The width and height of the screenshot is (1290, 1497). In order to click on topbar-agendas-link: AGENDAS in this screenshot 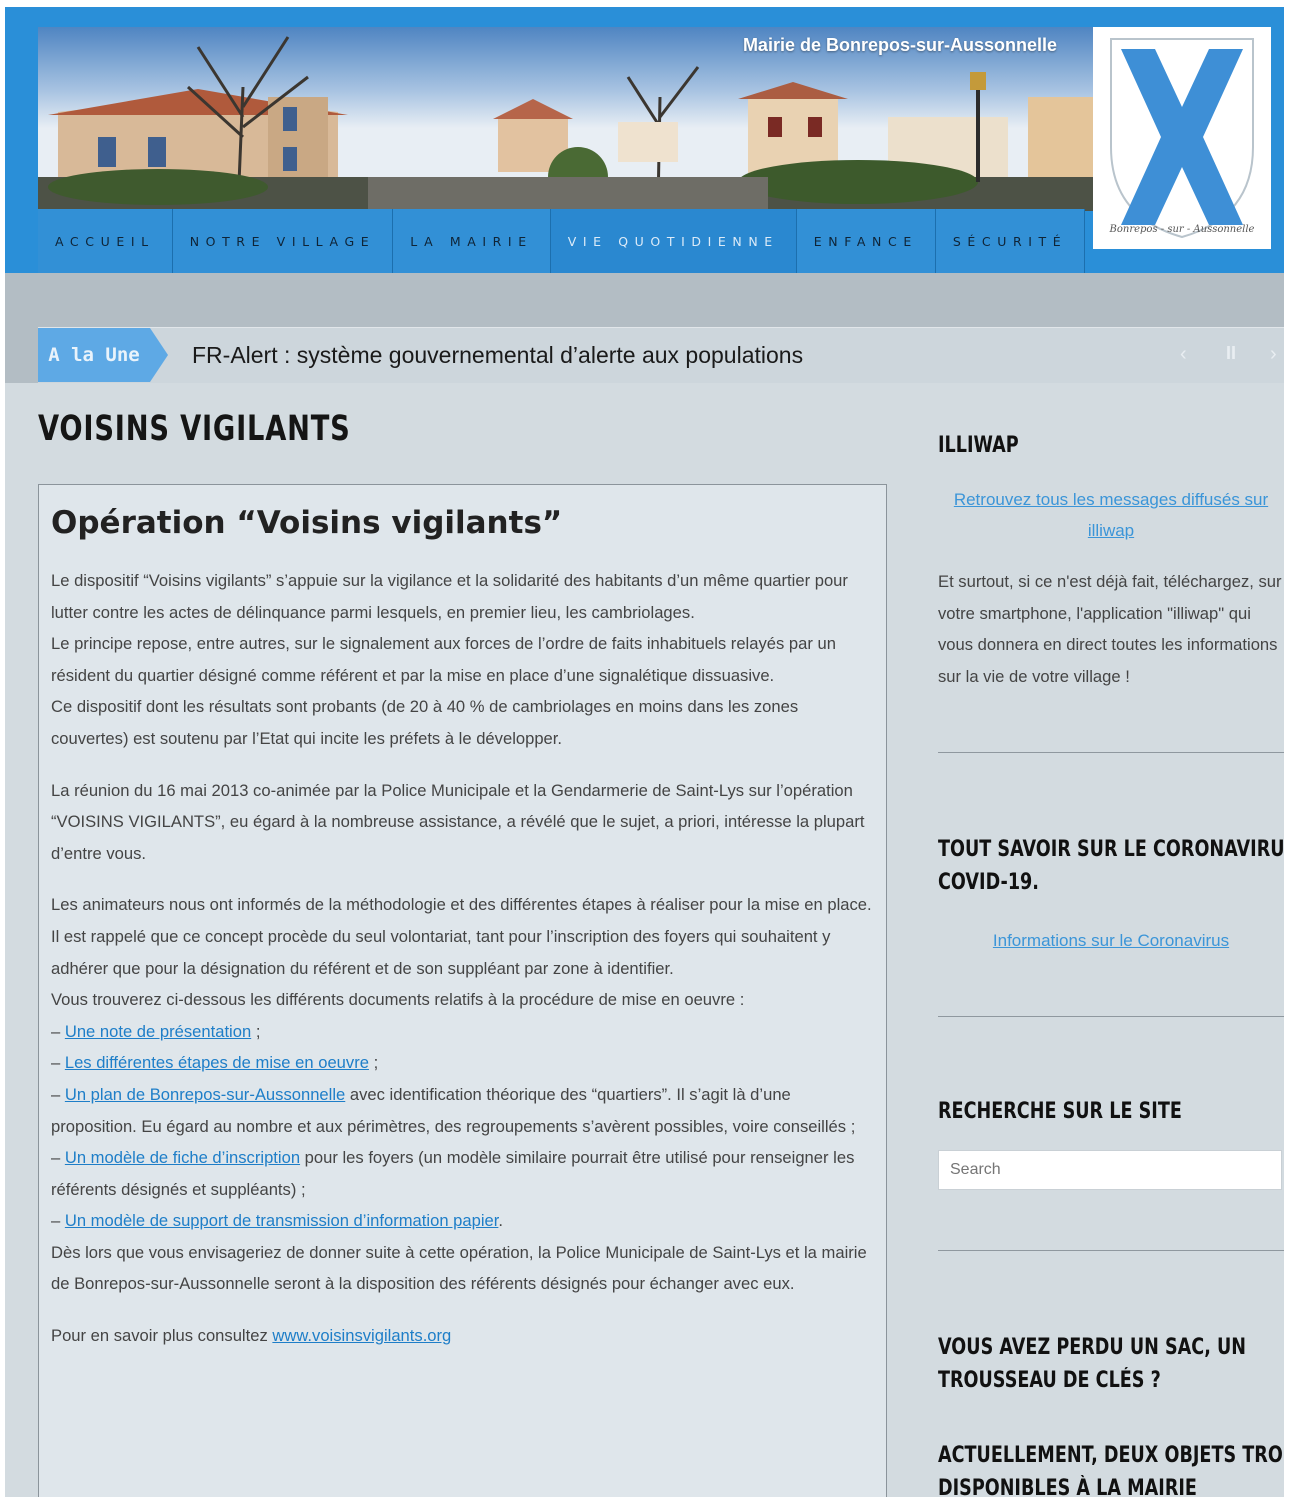, I will do `click(145, 11)`.